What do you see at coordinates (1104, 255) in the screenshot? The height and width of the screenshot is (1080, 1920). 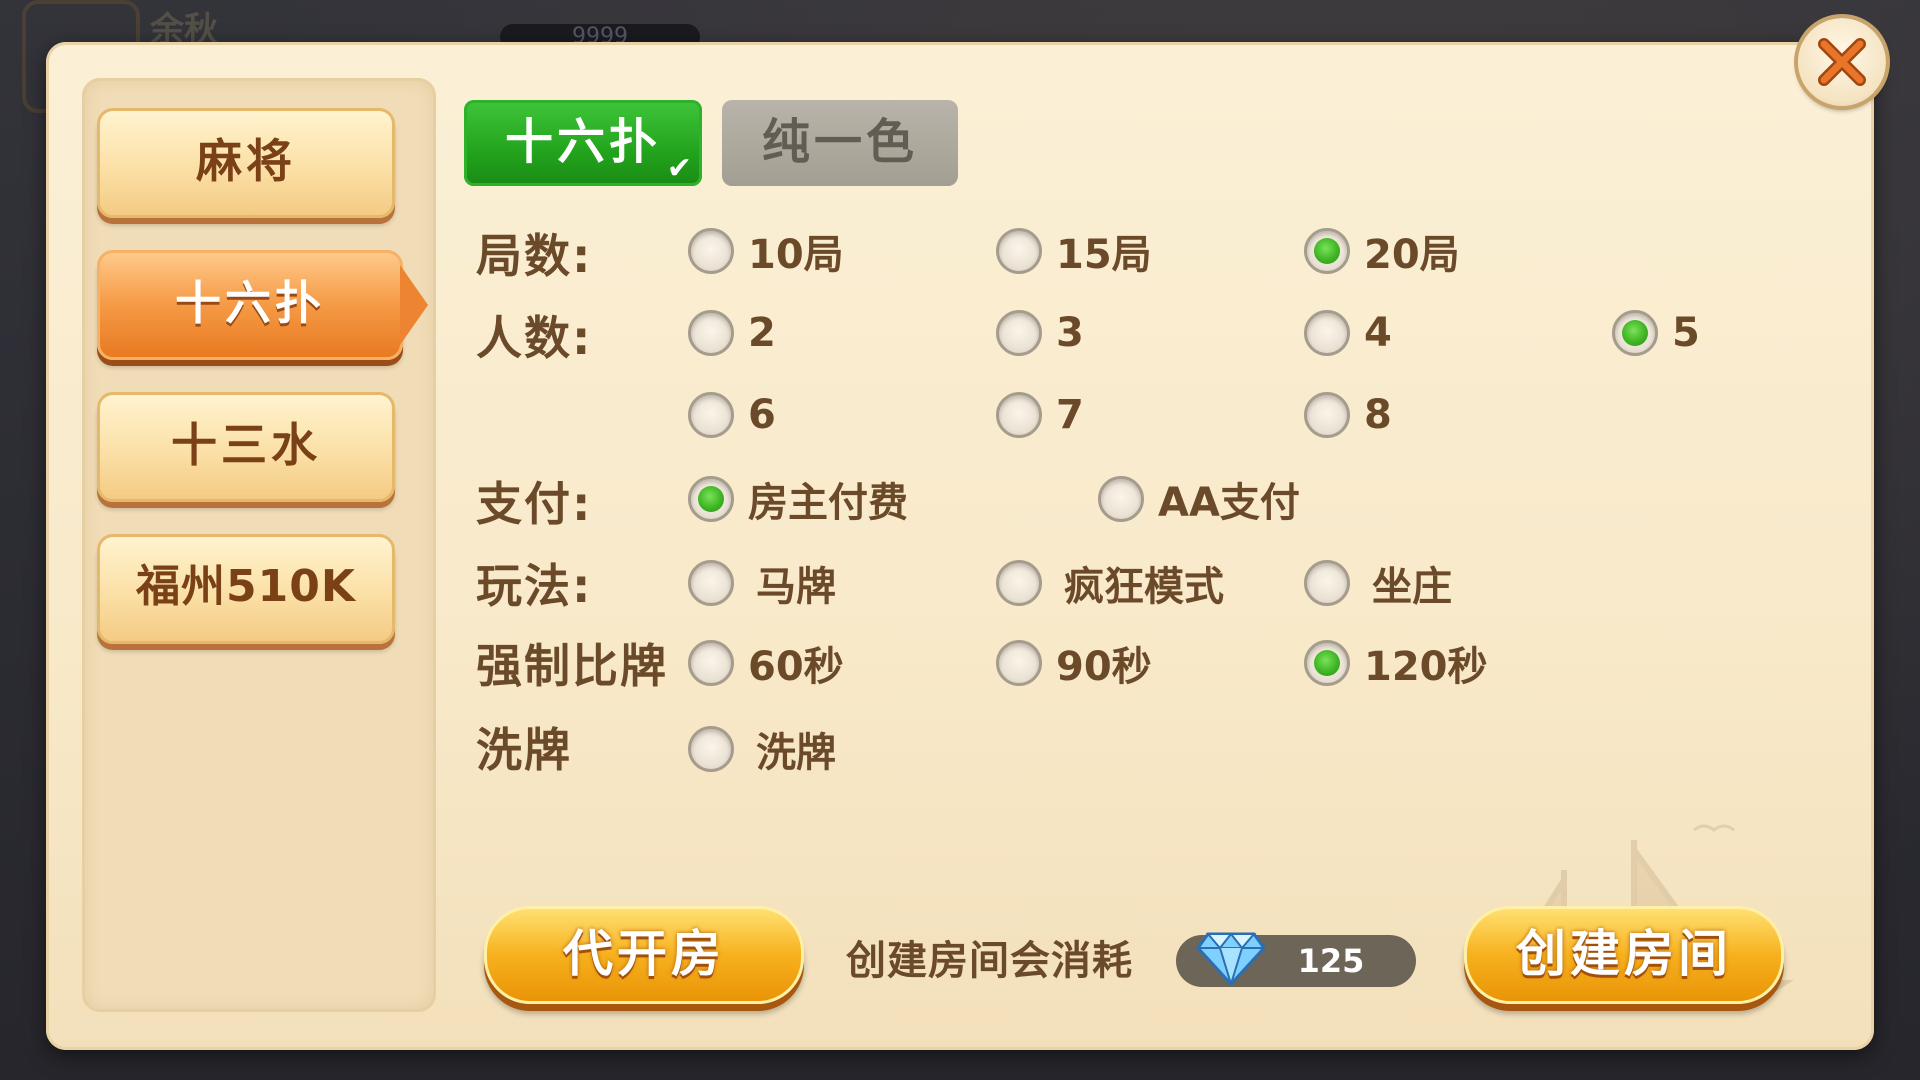 I see `option-label: 15局` at bounding box center [1104, 255].